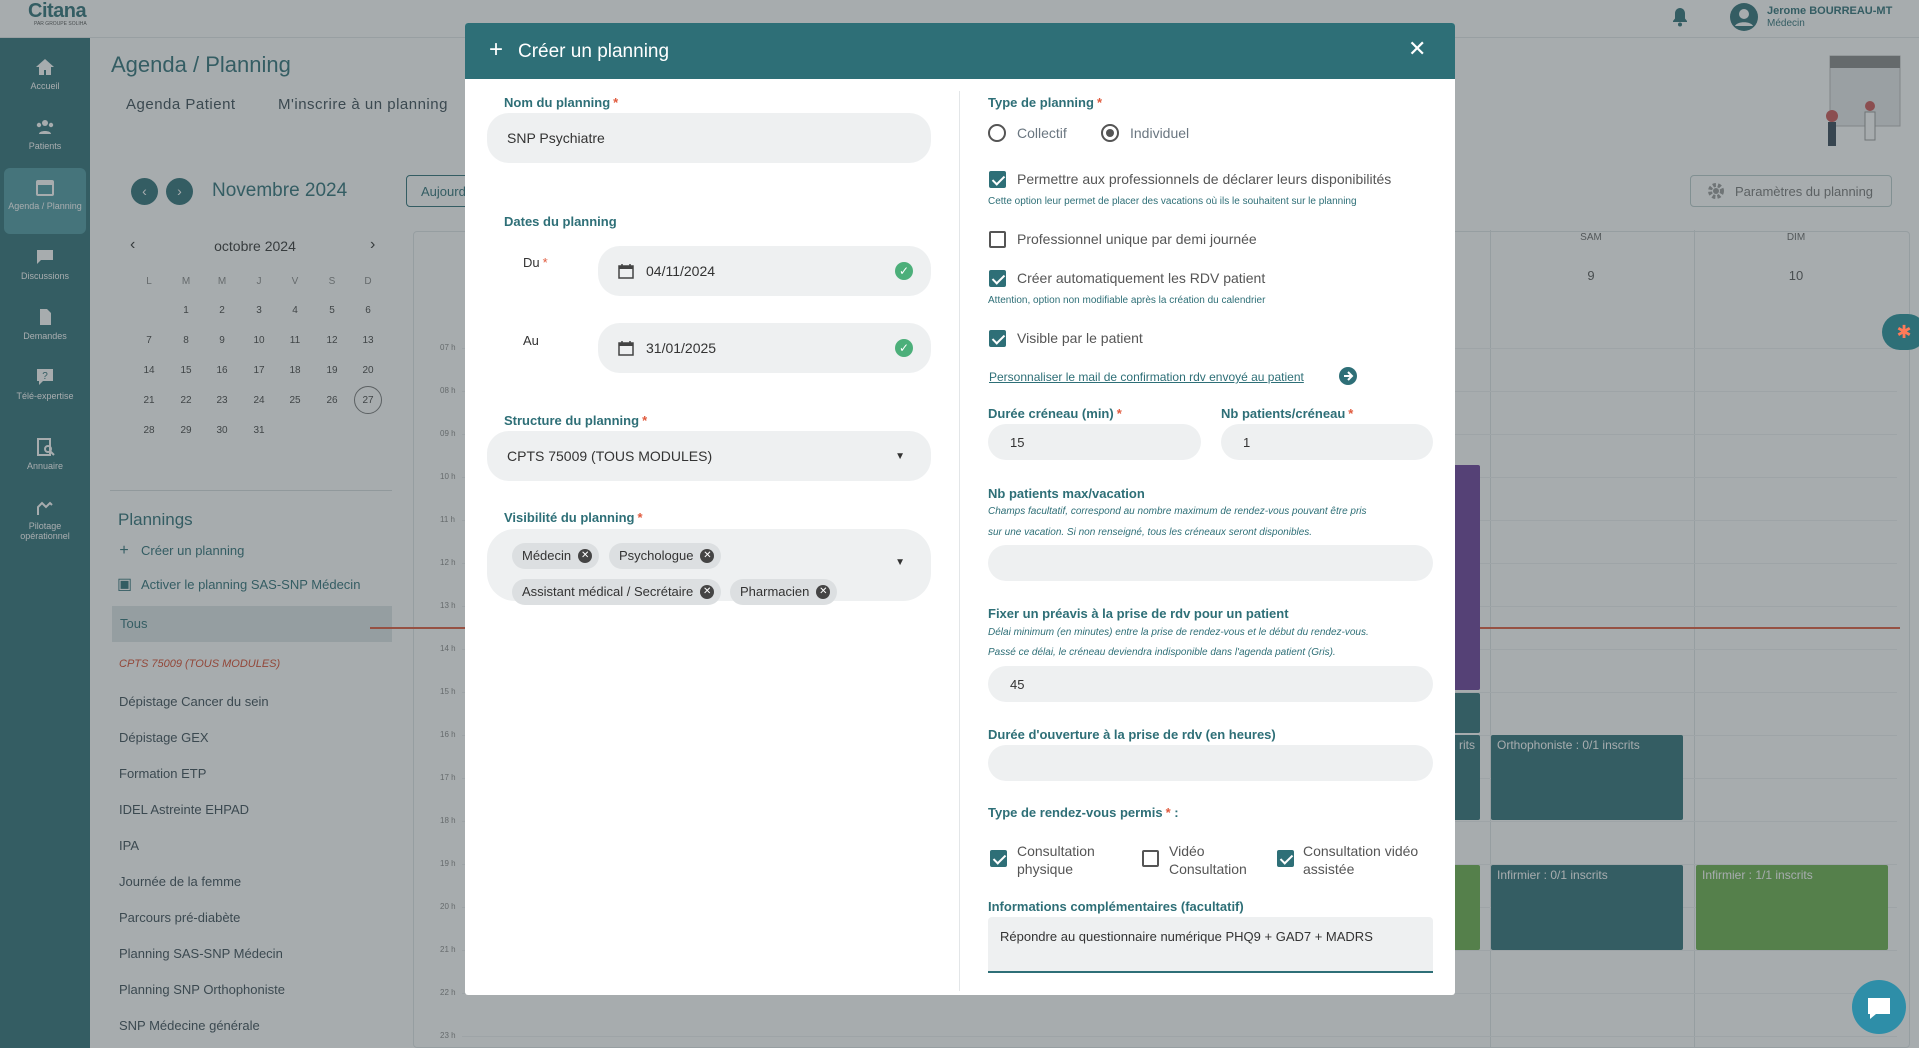  What do you see at coordinates (997, 239) in the screenshot?
I see `unique-checkbox` at bounding box center [997, 239].